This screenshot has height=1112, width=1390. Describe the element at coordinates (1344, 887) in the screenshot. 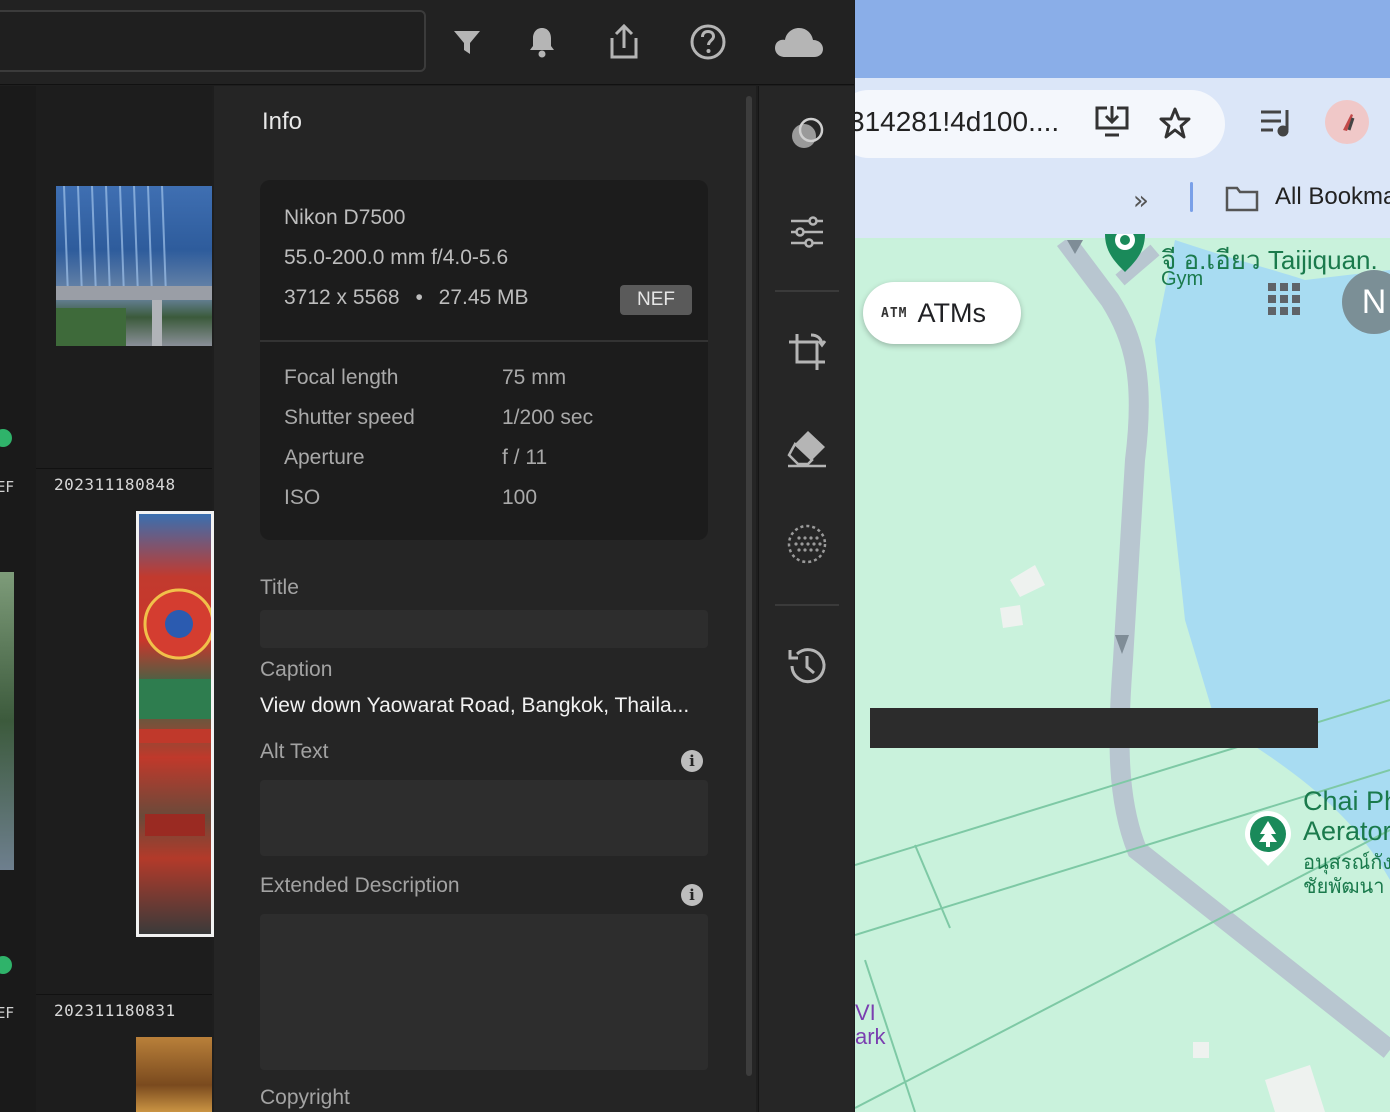

I see `park-name-thai-line2: ชัยพัฒนา` at that location.